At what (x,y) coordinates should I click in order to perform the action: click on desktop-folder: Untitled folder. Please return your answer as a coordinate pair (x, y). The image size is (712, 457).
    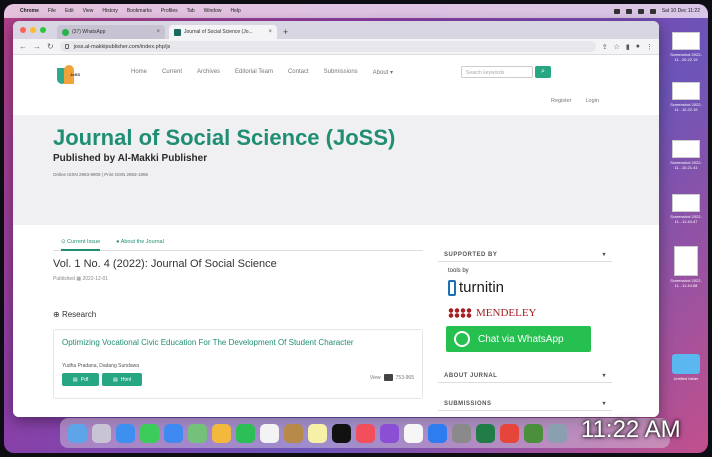
    Looking at the image, I should click on (686, 367).